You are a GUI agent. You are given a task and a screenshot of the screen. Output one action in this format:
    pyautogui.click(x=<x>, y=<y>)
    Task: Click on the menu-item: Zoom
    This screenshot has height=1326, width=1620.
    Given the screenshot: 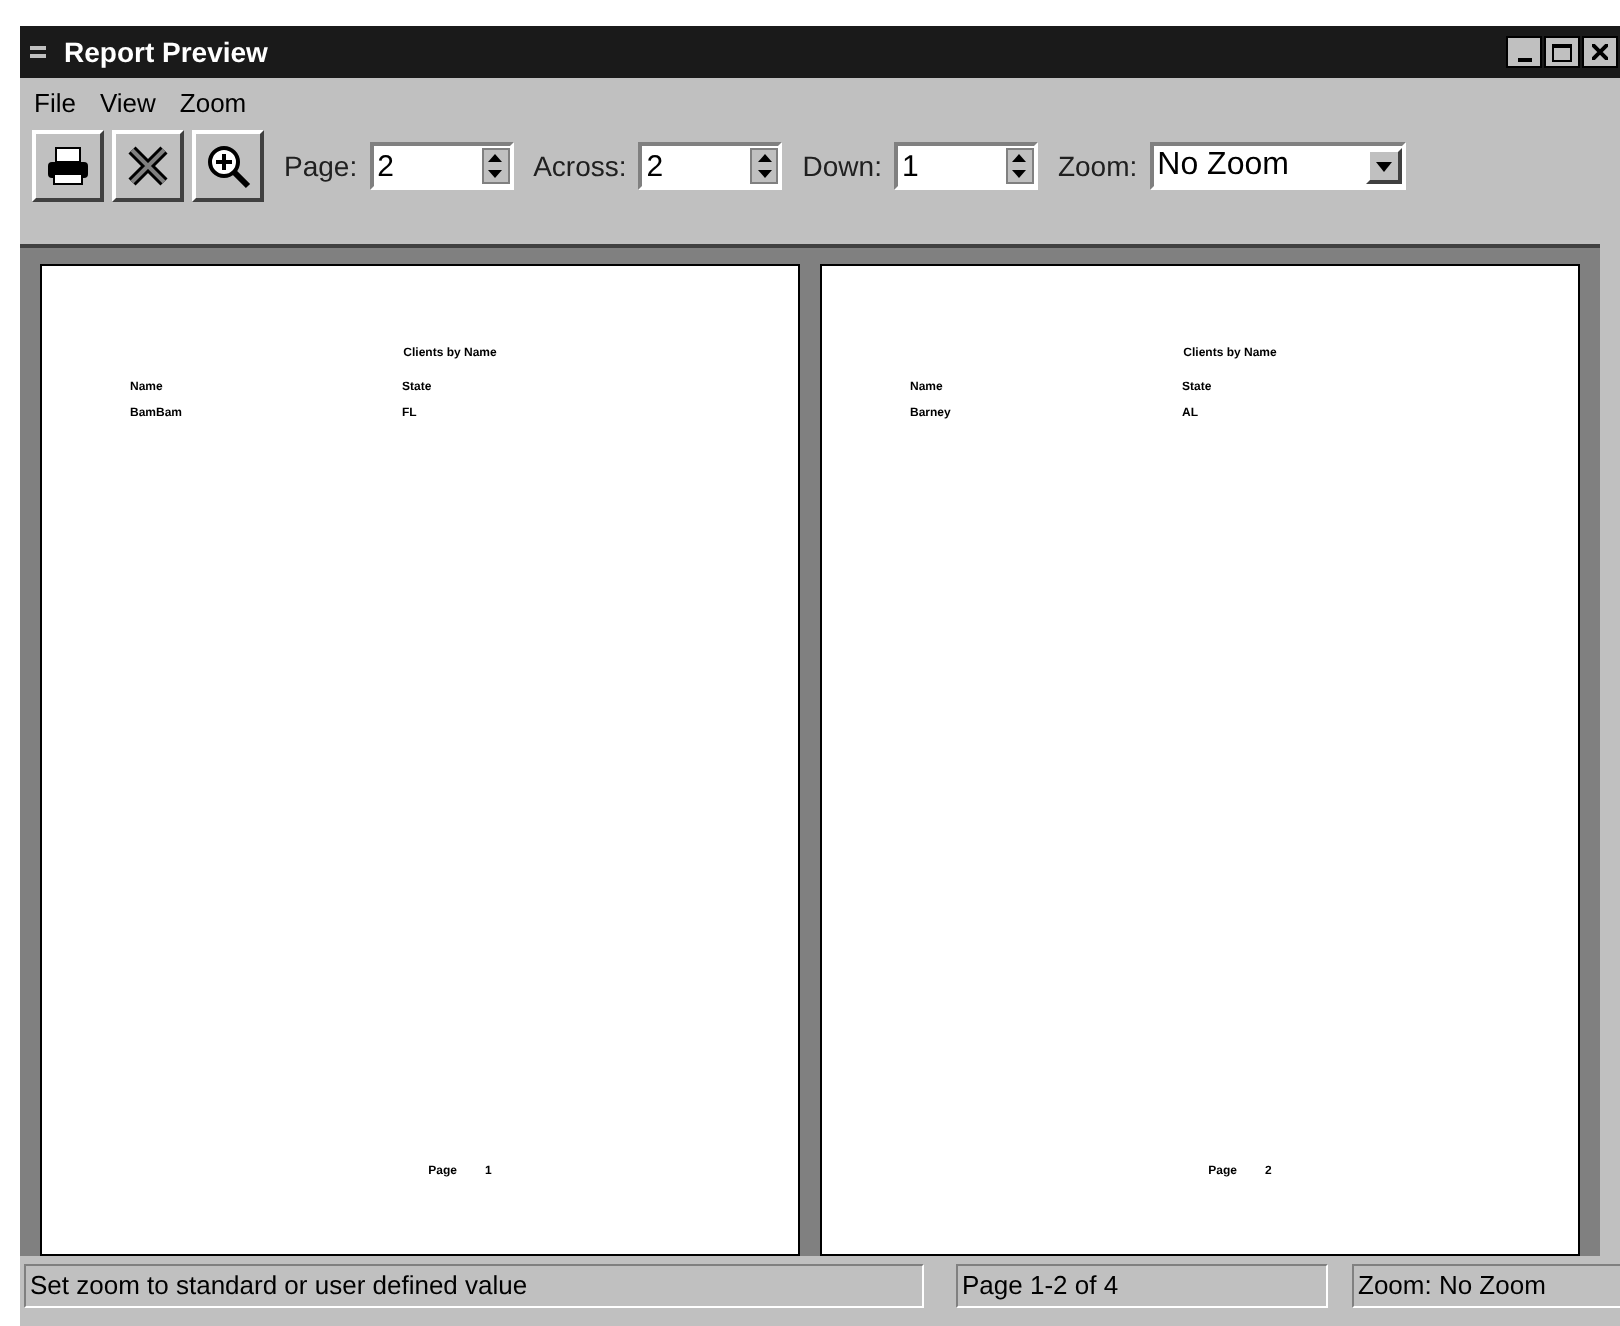 What is the action you would take?
    pyautogui.click(x=213, y=103)
    